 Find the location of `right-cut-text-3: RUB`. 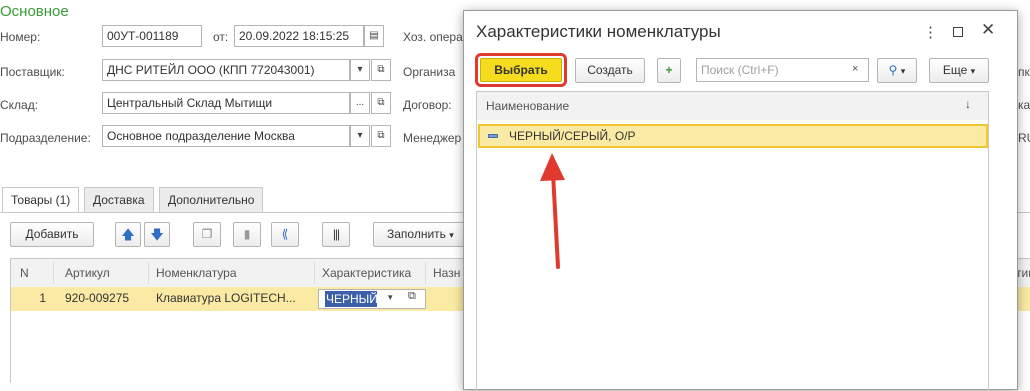

right-cut-text-3: RUB is located at coordinates (1024, 138).